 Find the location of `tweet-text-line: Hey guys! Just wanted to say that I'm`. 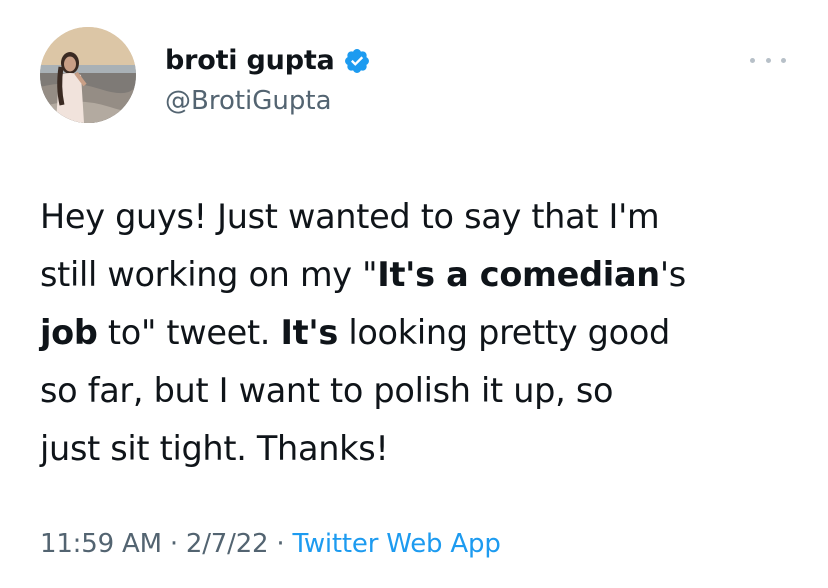

tweet-text-line: Hey guys! Just wanted to say that I'm is located at coordinates (420, 217).